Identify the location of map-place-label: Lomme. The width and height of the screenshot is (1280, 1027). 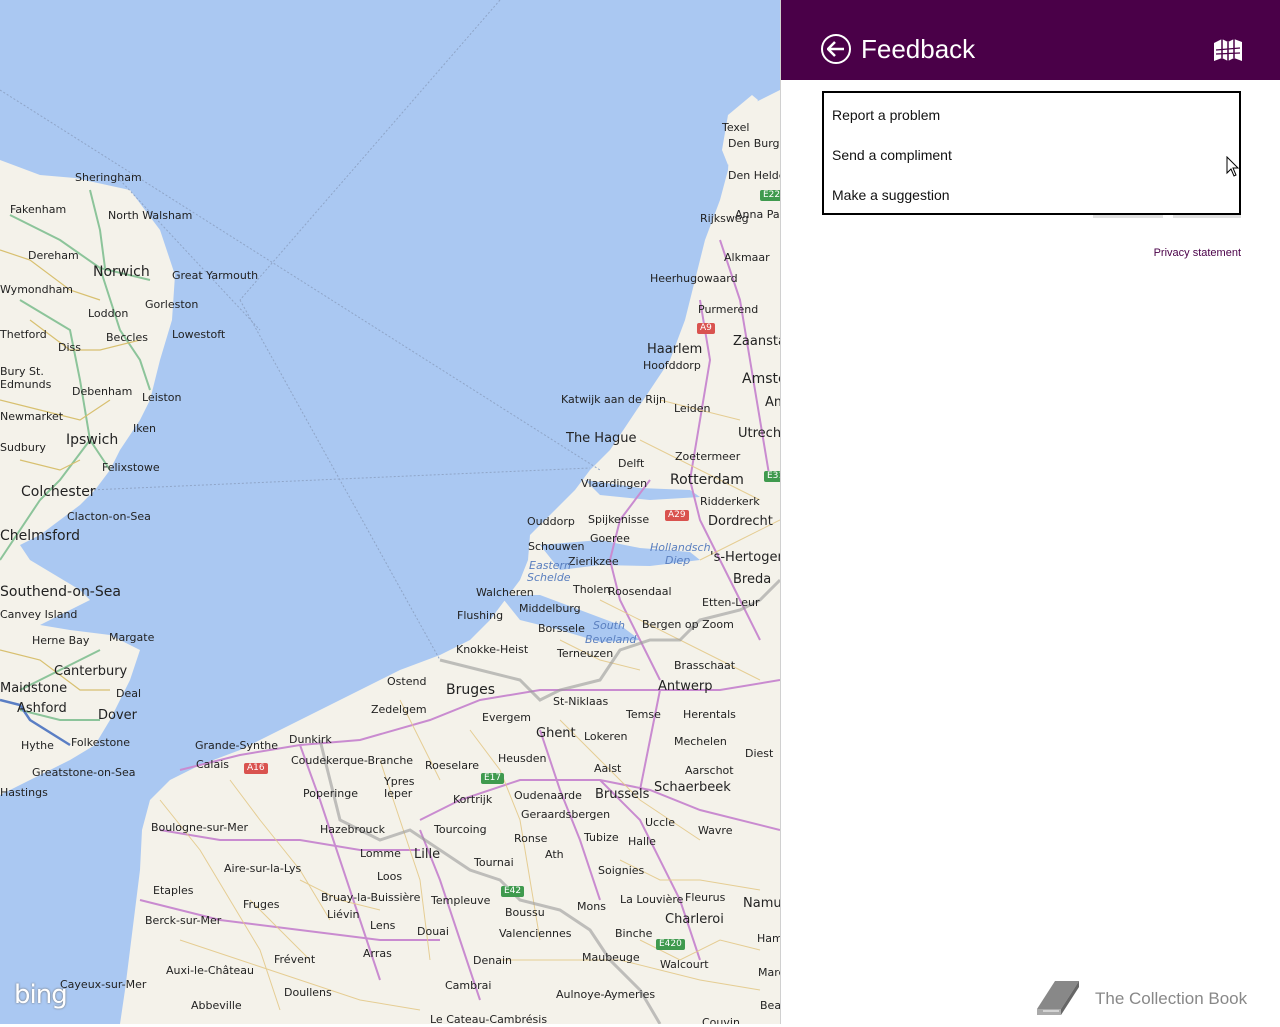
(380, 853).